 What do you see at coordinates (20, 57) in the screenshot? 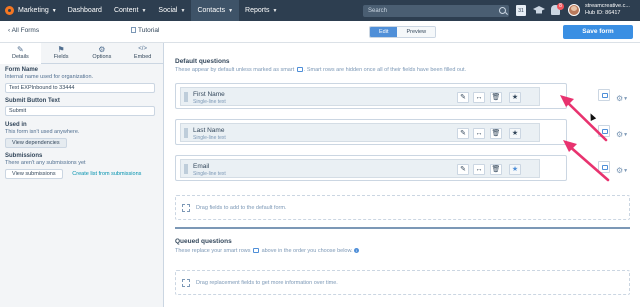
I see `tab-details-label: Details` at bounding box center [20, 57].